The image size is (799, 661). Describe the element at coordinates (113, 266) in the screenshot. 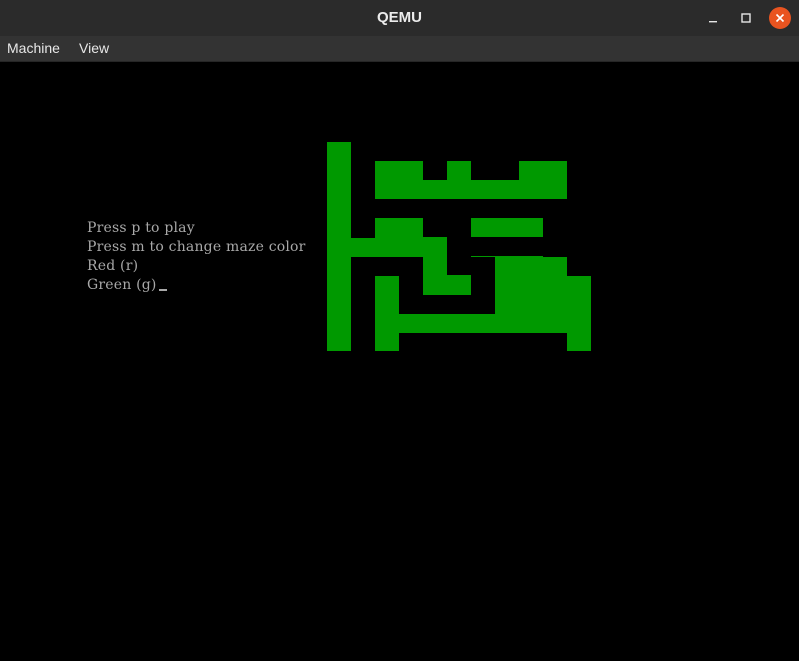

I see `terminal-line-red: Red (r)` at that location.